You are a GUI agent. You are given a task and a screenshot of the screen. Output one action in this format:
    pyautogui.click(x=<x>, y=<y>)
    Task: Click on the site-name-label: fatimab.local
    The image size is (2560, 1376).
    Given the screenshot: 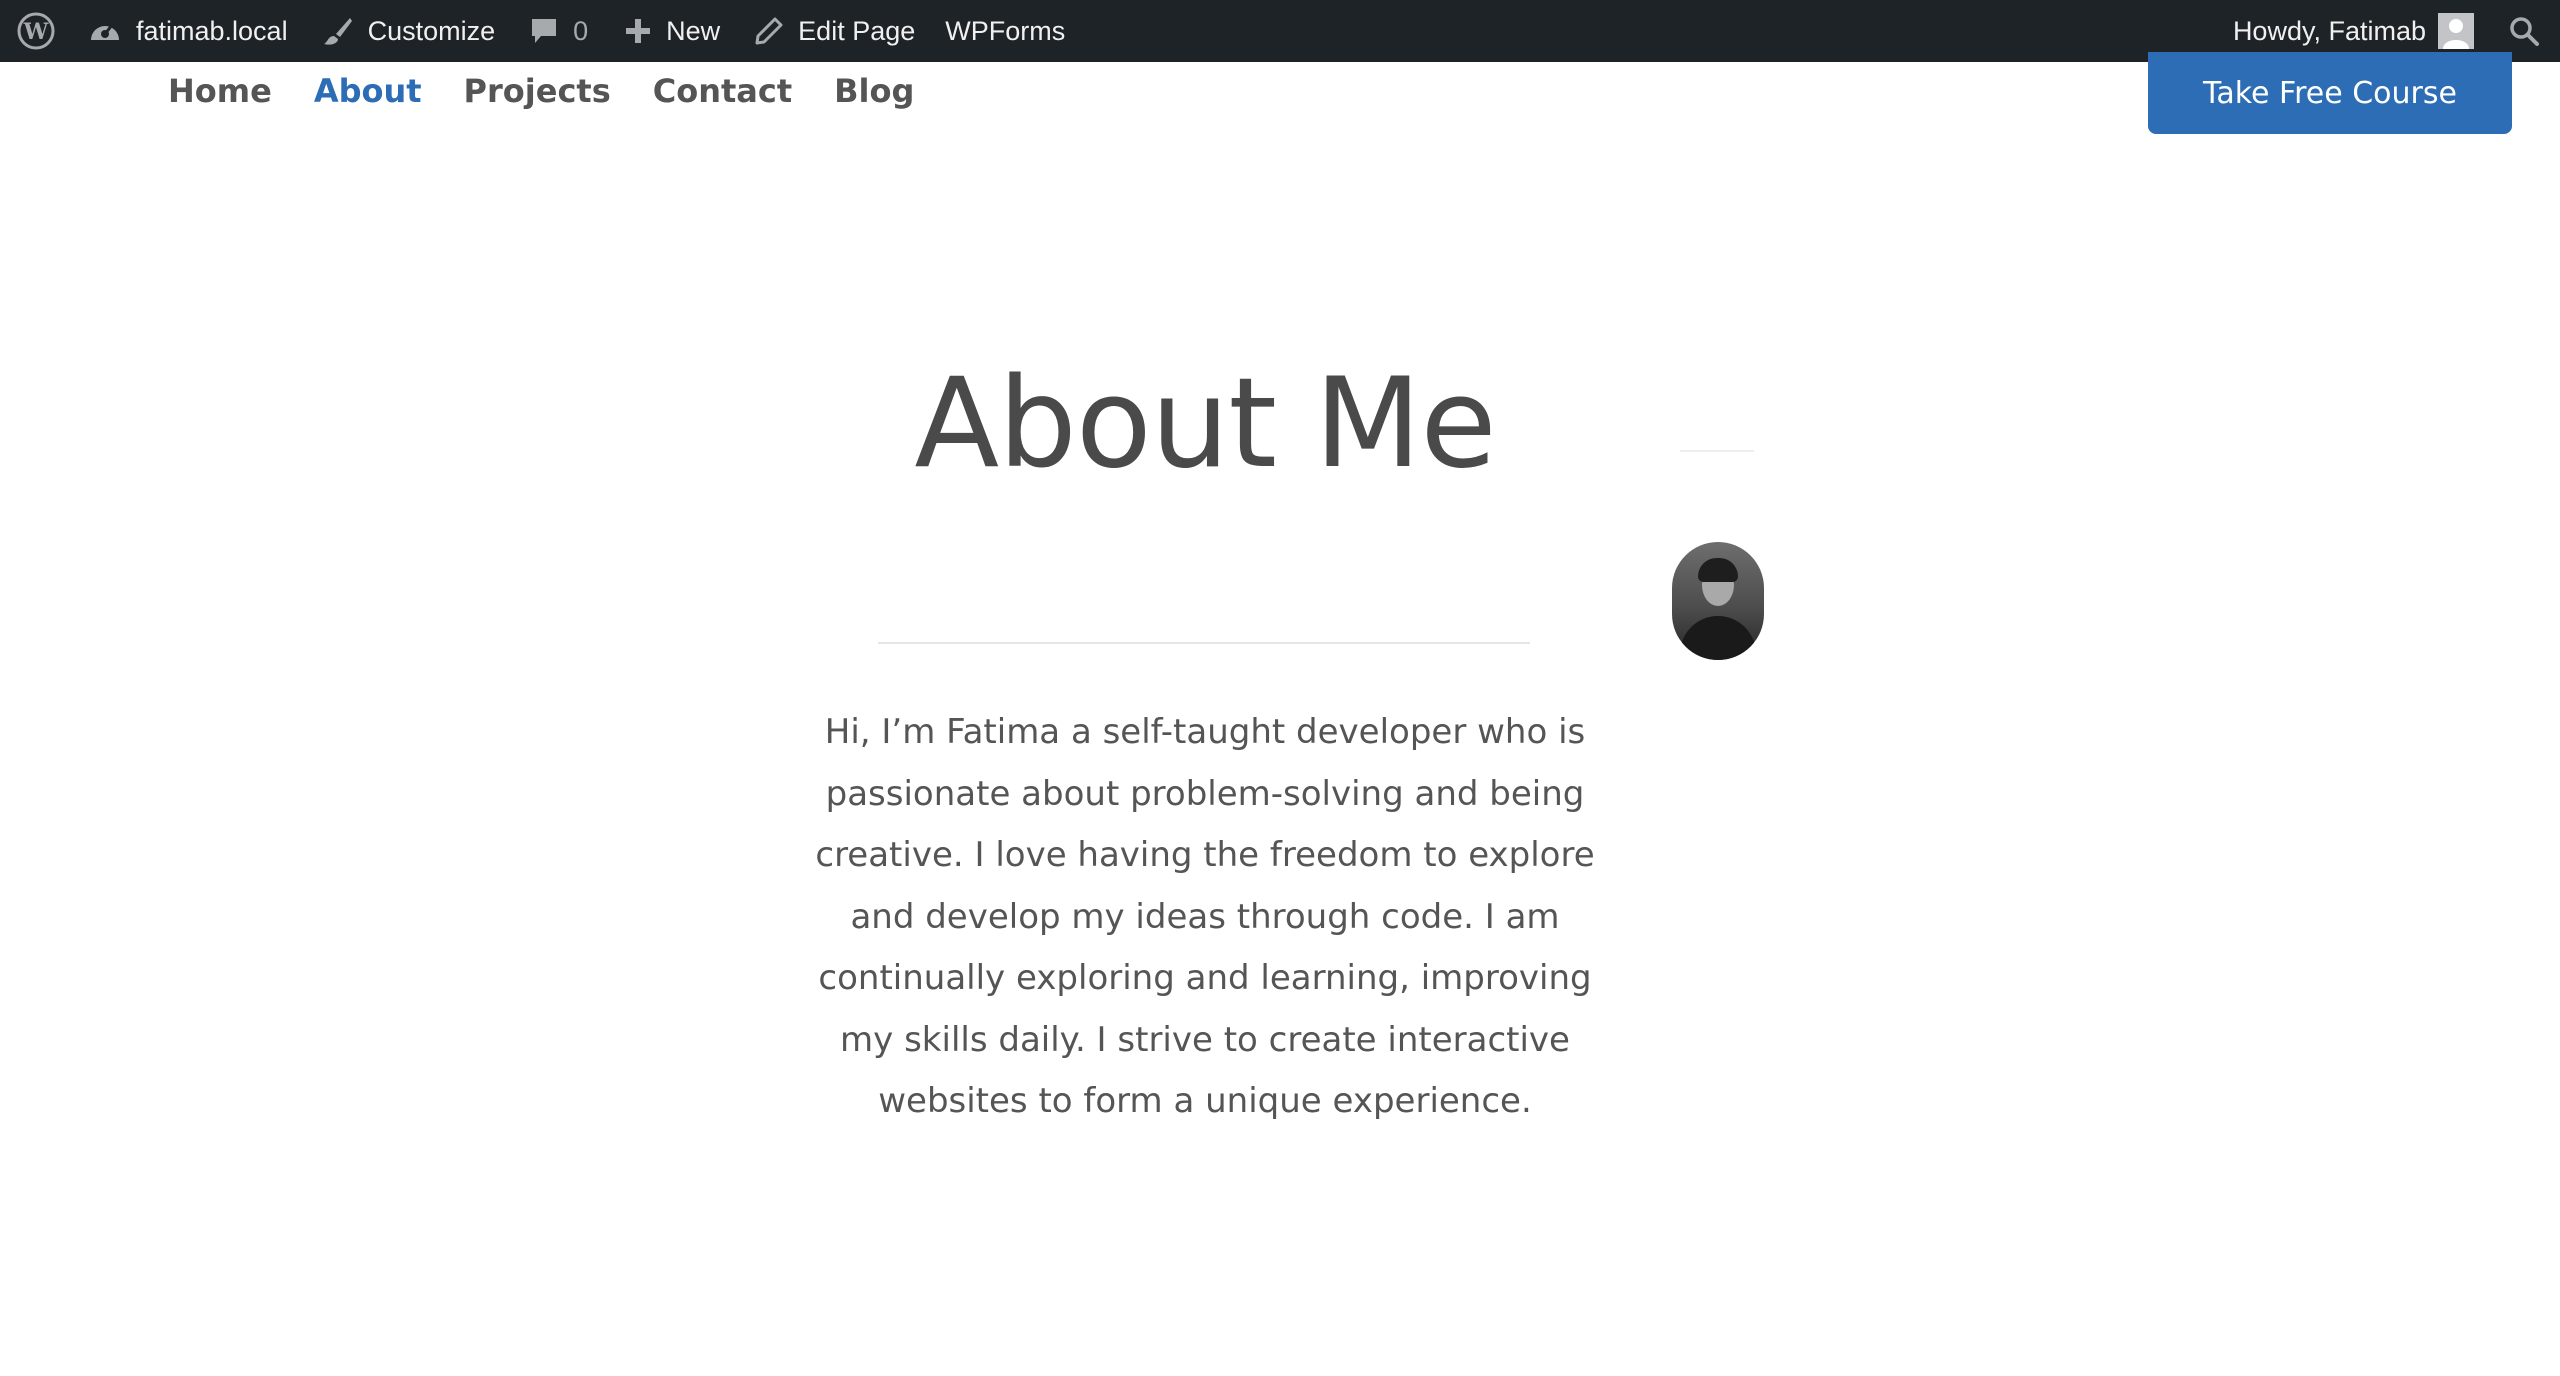 What is the action you would take?
    pyautogui.click(x=212, y=30)
    